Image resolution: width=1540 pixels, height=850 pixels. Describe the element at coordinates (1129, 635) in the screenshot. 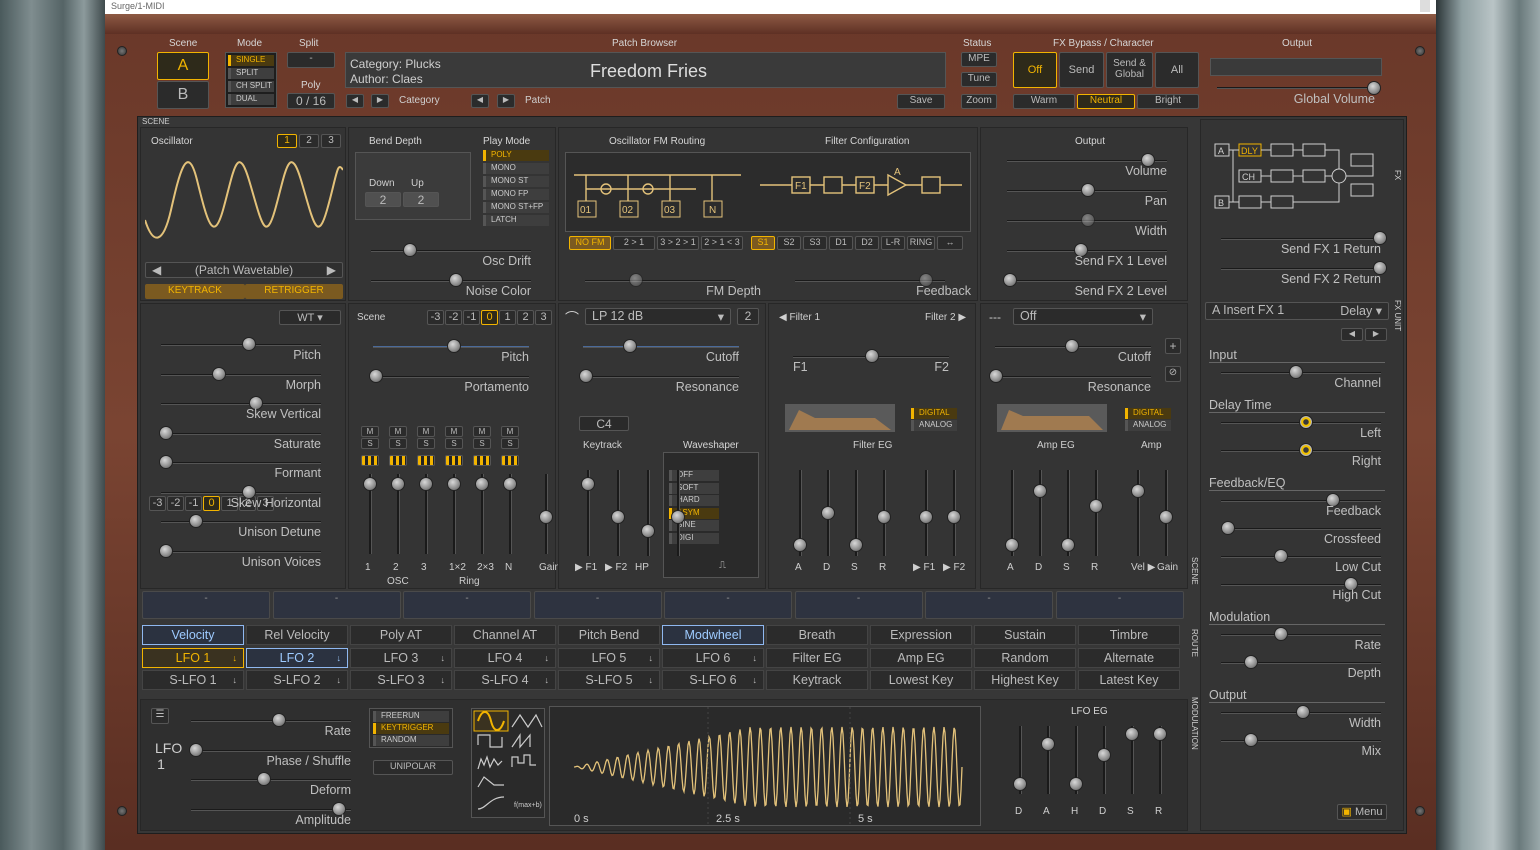

I see `mod-source-timbre: Timbre` at that location.